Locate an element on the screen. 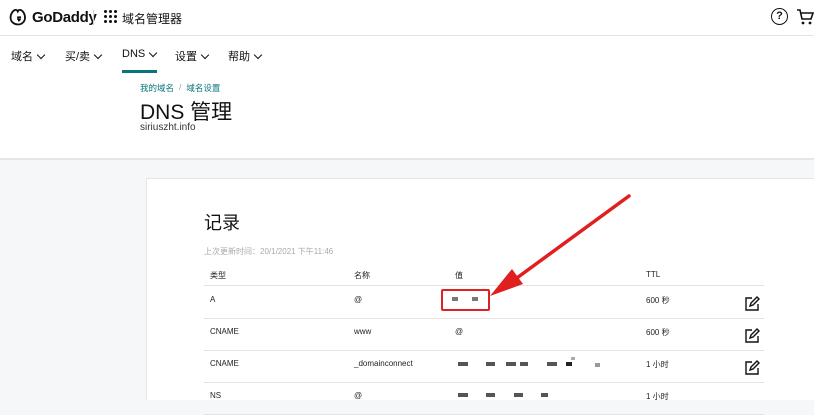  cart-icon is located at coordinates (805, 17).